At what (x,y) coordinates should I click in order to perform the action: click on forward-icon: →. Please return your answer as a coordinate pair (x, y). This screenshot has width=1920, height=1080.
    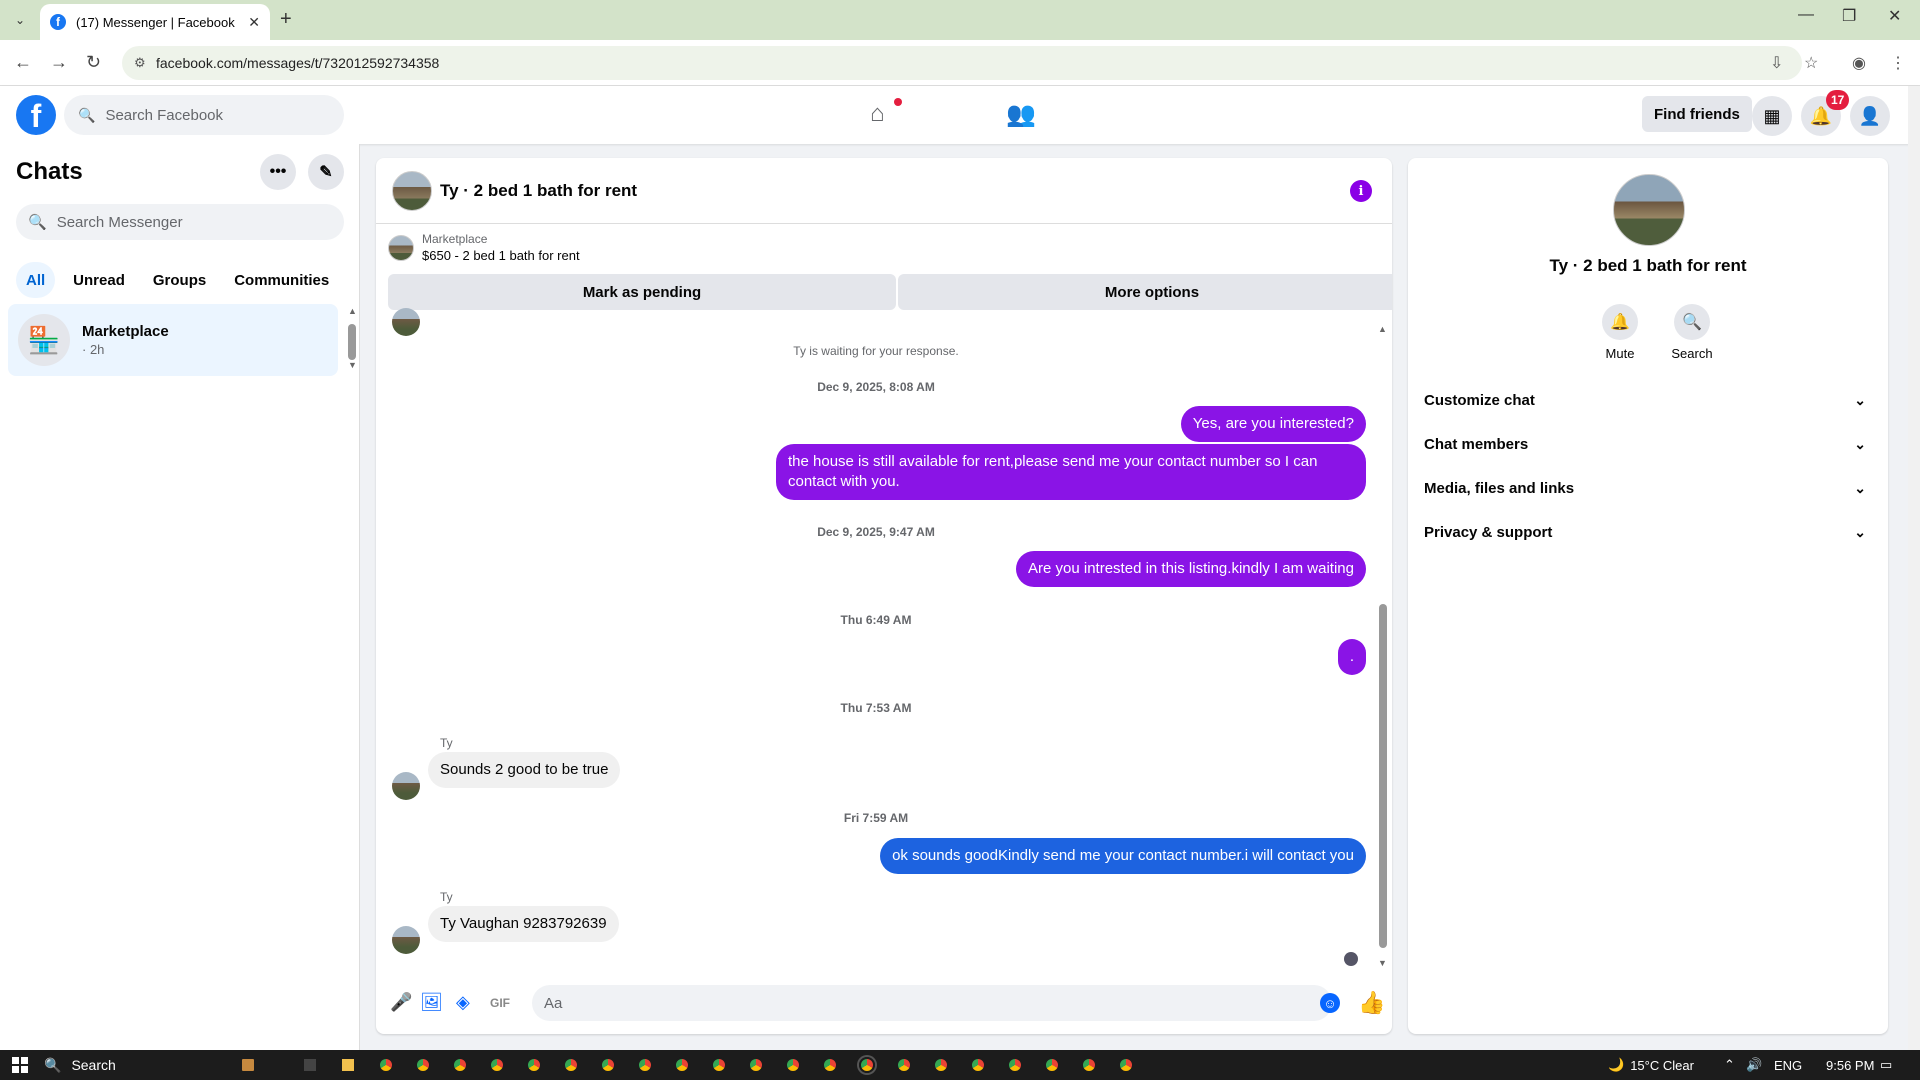
    Looking at the image, I should click on (59, 62).